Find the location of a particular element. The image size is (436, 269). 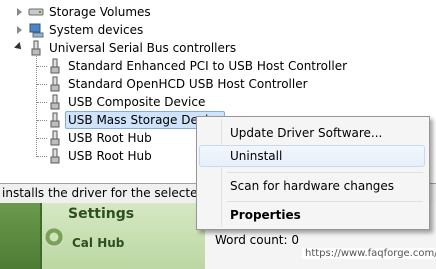

tree-item-usb-child: USB Composite Device is located at coordinates (165, 102).